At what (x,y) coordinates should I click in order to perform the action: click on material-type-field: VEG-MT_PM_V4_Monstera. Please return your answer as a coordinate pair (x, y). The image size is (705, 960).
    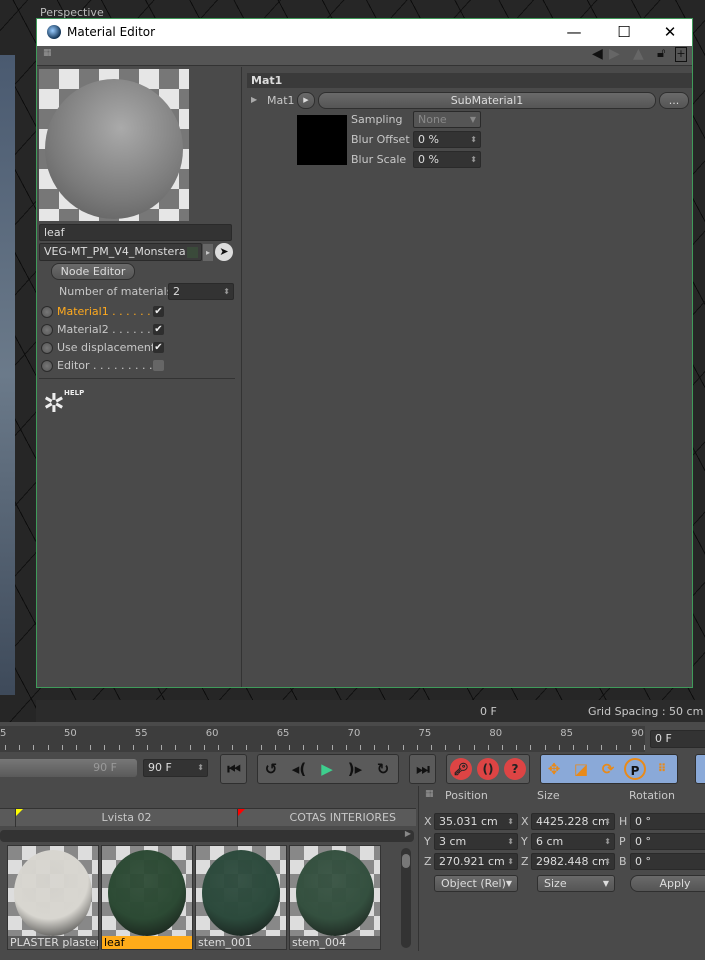
    Looking at the image, I should click on (120, 252).